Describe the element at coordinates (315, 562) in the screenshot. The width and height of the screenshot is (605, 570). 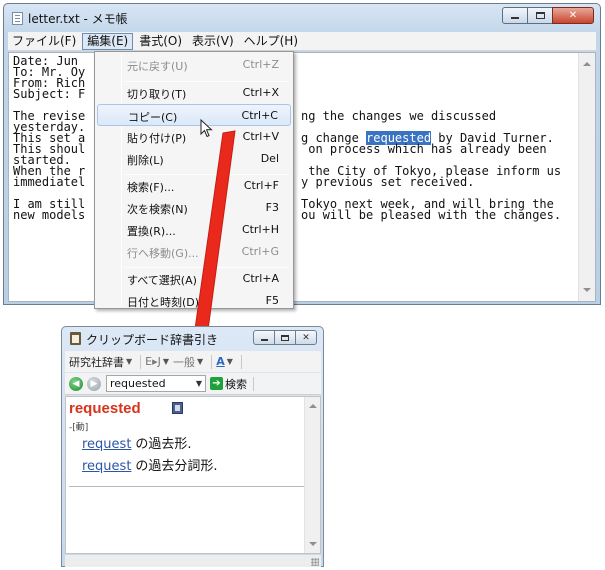
I see `resize-grip-icon` at that location.